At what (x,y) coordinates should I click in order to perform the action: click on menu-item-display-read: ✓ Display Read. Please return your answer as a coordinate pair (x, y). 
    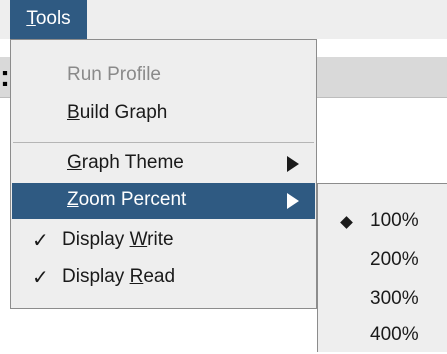
    Looking at the image, I should click on (163, 278).